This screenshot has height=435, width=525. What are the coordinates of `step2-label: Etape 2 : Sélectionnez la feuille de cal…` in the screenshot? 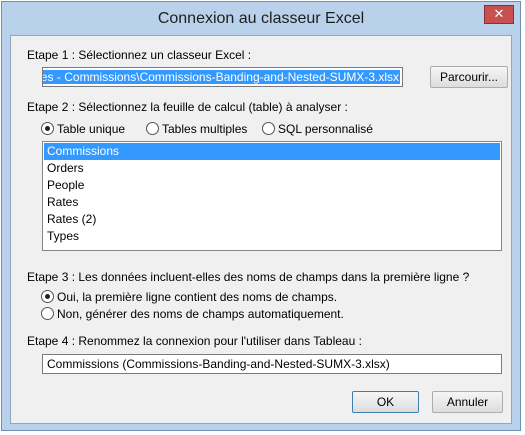 It's located at (187, 107).